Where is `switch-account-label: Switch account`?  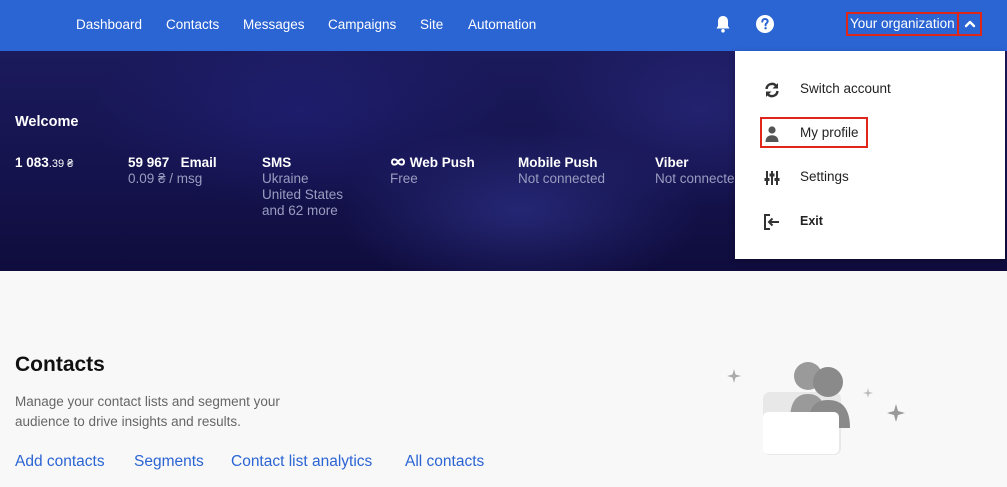 switch-account-label: Switch account is located at coordinates (845, 88).